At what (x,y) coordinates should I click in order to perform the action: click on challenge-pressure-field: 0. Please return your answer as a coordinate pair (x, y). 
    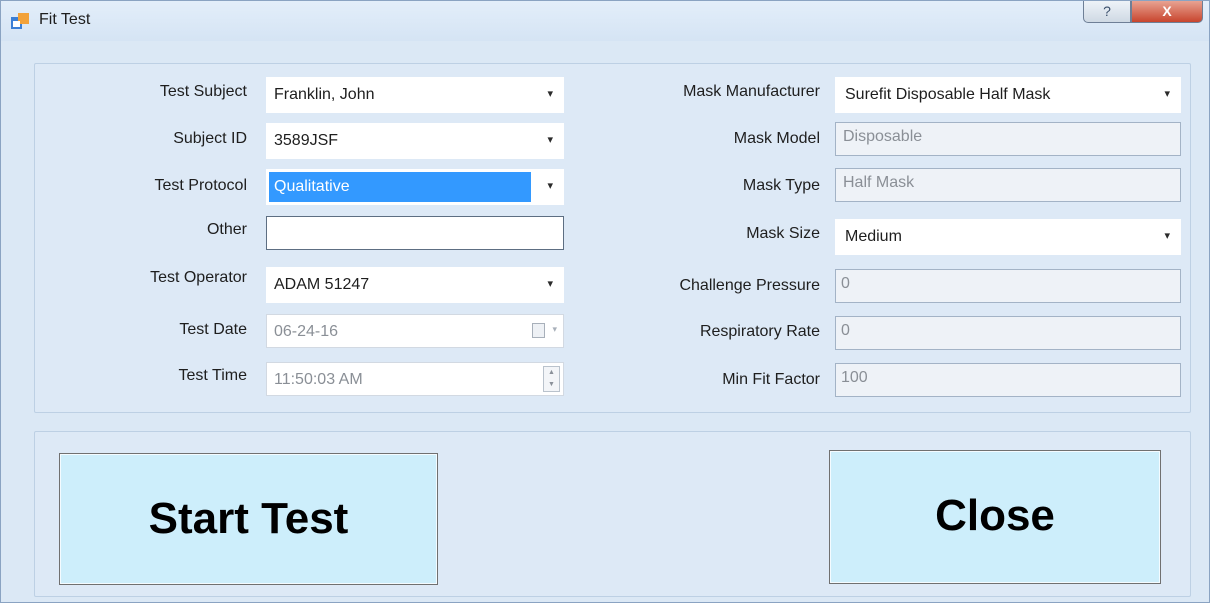
    Looking at the image, I should click on (1008, 286).